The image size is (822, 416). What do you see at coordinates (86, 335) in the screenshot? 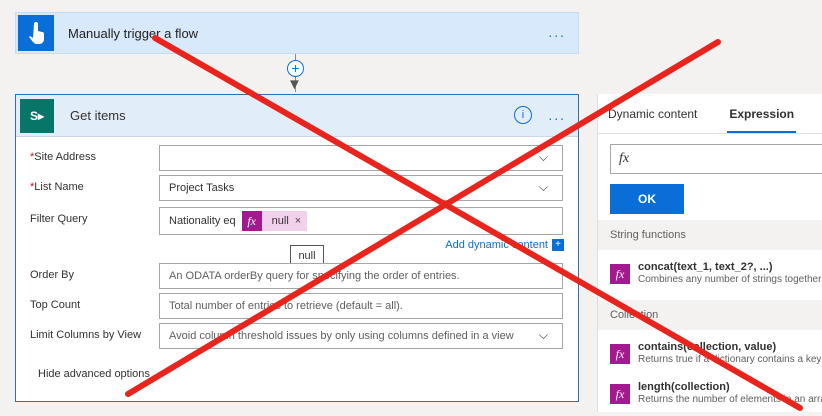
I see `limit-columns-label: Limit Columns by View` at bounding box center [86, 335].